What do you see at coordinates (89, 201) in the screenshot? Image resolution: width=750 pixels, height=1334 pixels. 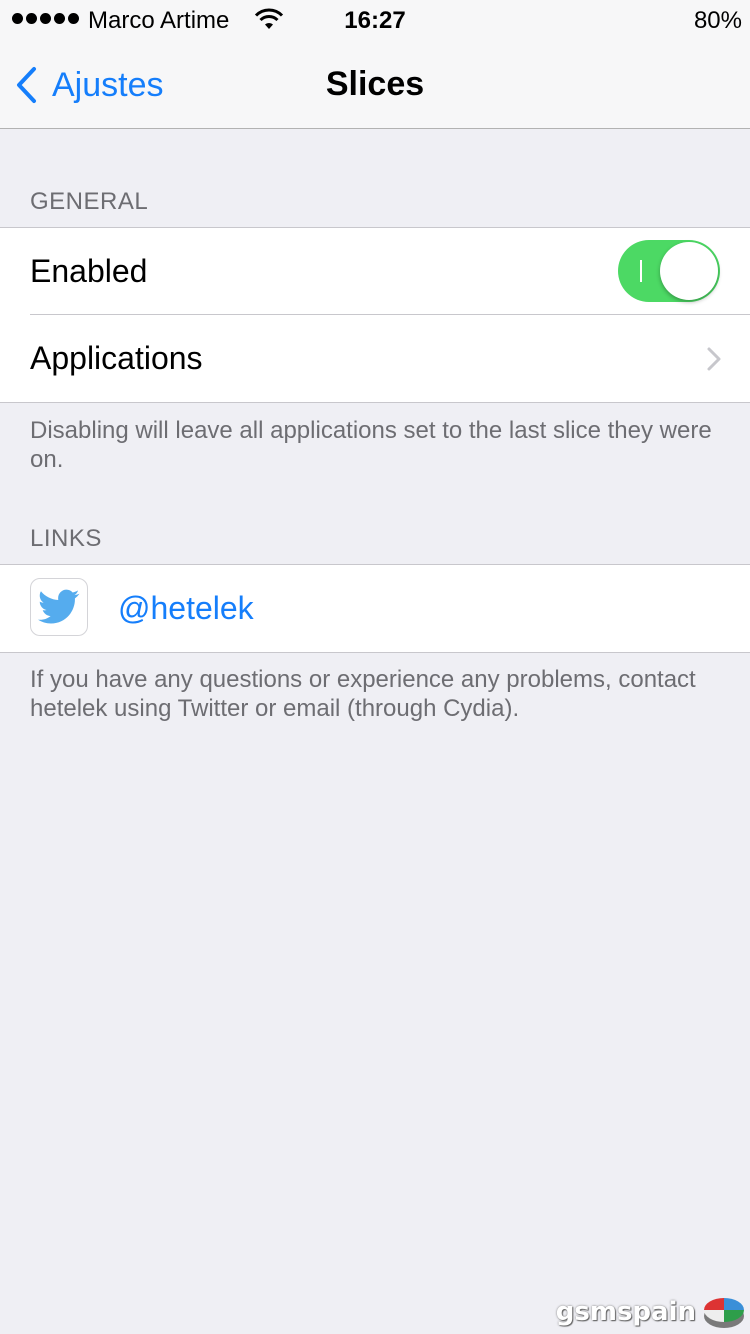 I see `section-header-general: GENERAL` at bounding box center [89, 201].